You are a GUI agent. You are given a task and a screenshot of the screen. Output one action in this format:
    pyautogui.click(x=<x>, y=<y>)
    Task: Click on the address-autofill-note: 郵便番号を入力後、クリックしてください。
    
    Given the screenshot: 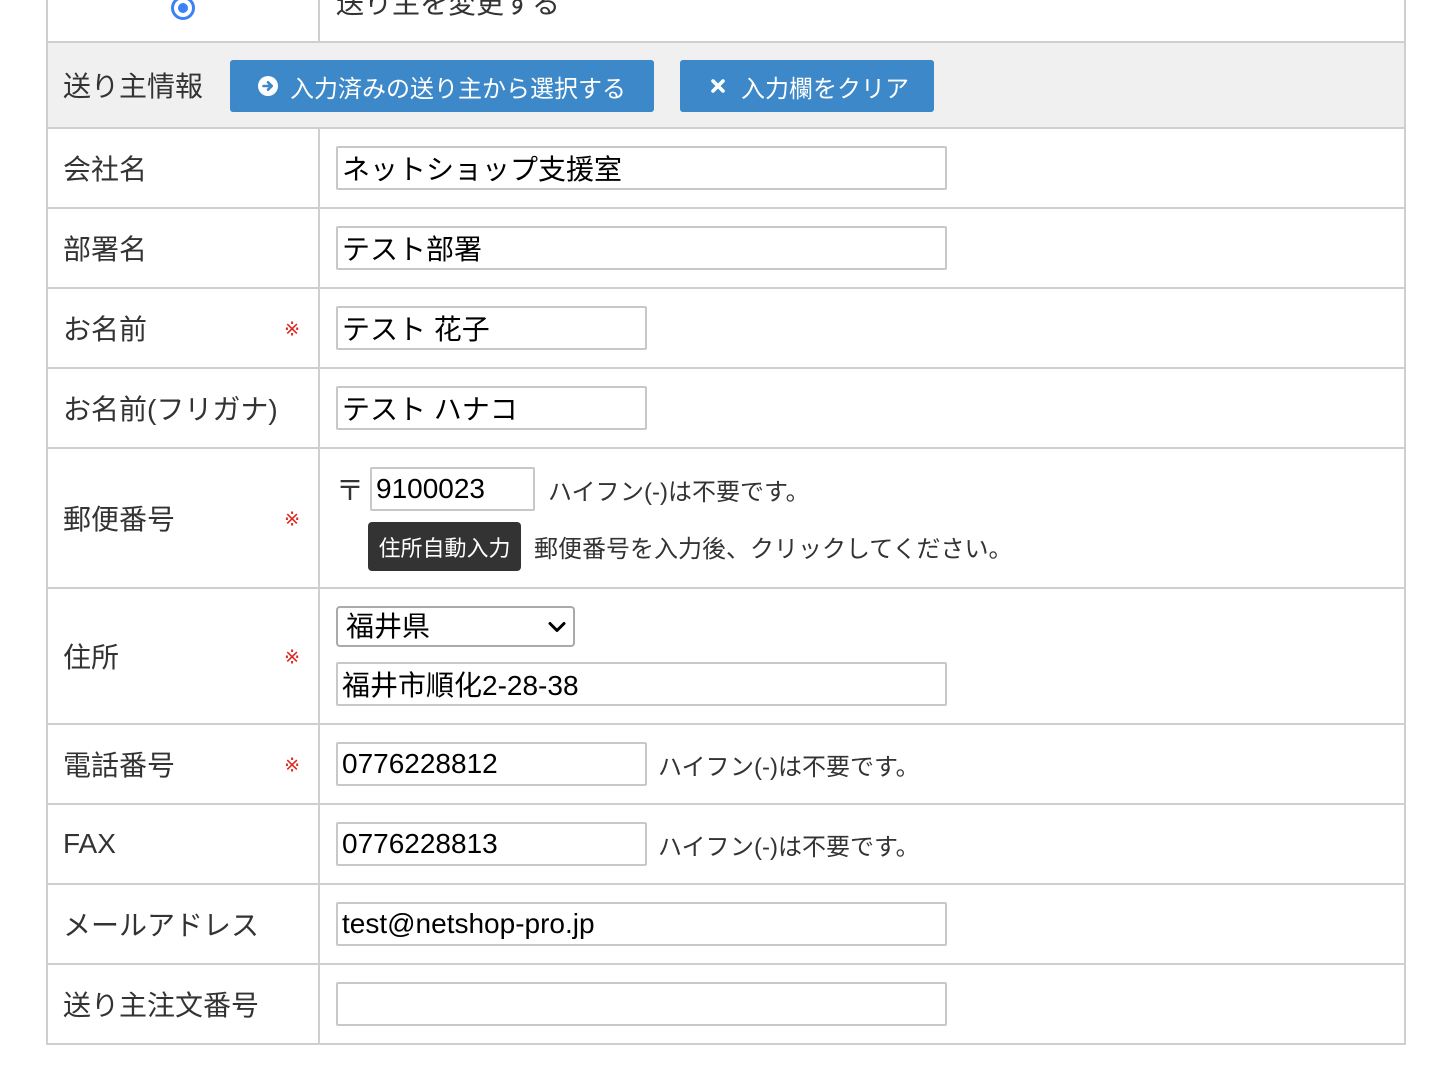 What is the action you would take?
    pyautogui.click(x=773, y=549)
    